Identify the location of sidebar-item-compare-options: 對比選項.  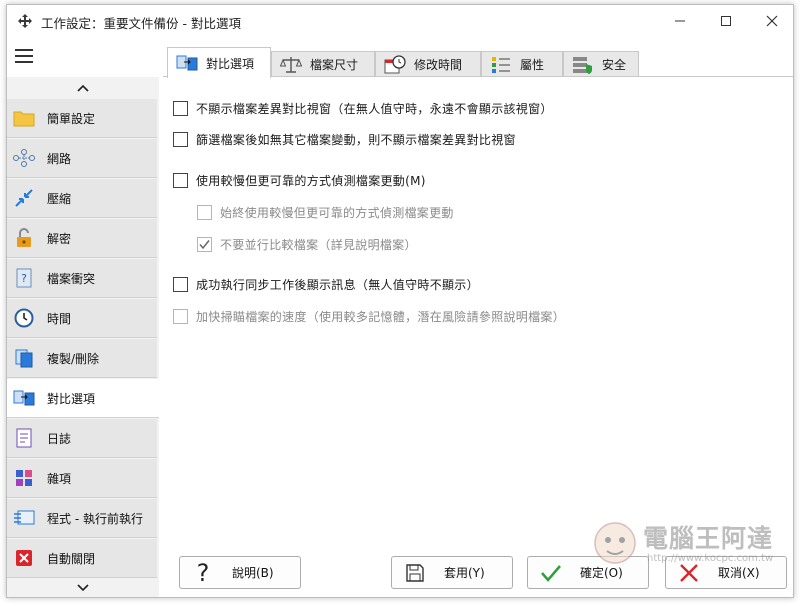
(83, 398).